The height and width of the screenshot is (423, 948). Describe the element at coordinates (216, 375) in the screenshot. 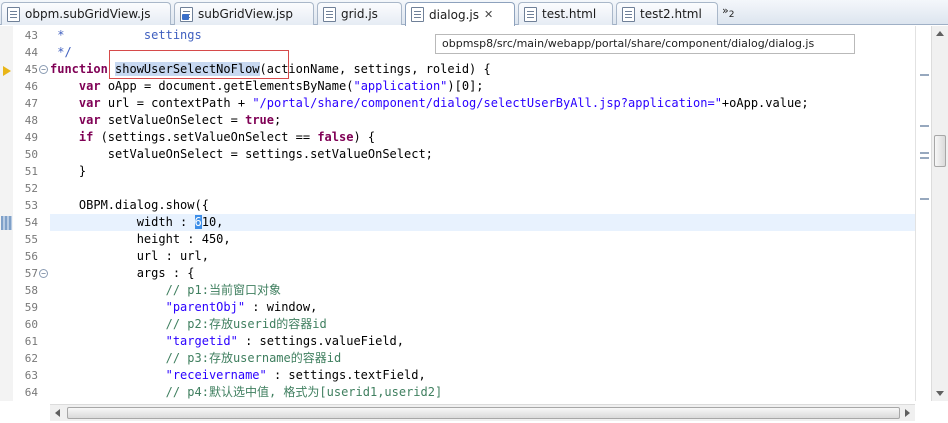

I see `string-token: "receivername"` at that location.